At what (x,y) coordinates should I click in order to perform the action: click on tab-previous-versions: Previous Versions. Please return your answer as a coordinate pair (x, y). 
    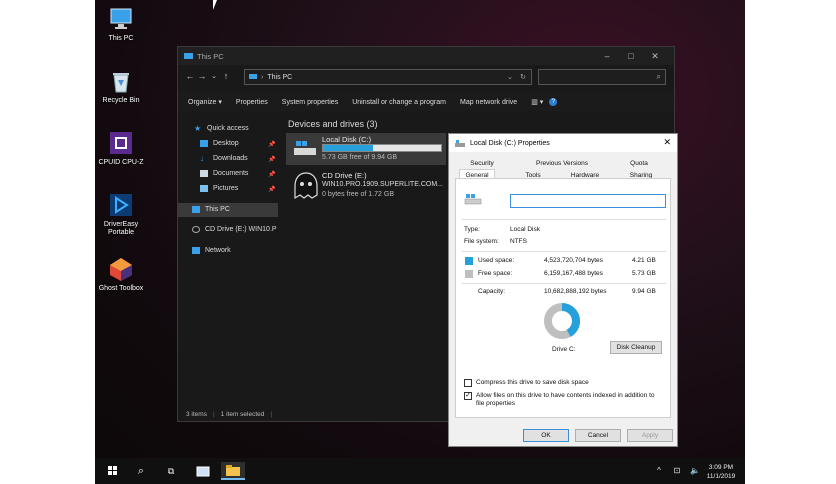
    Looking at the image, I should click on (562, 163).